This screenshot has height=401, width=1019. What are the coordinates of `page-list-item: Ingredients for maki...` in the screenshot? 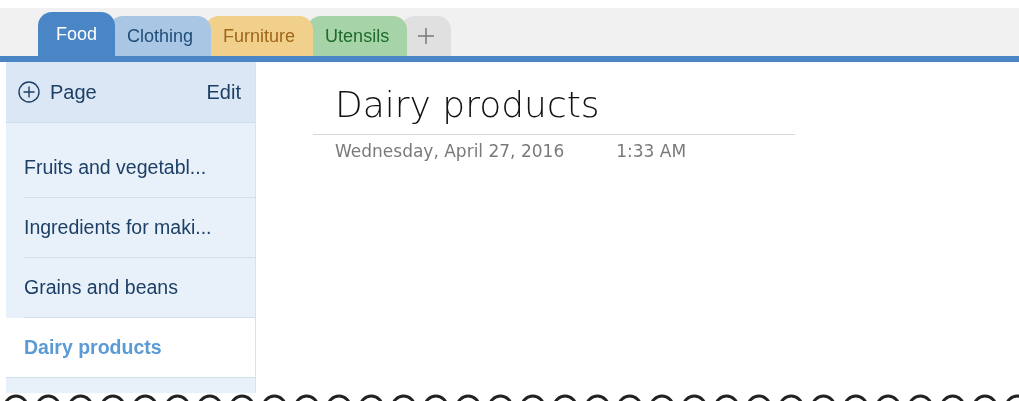 It's located at (139, 228).